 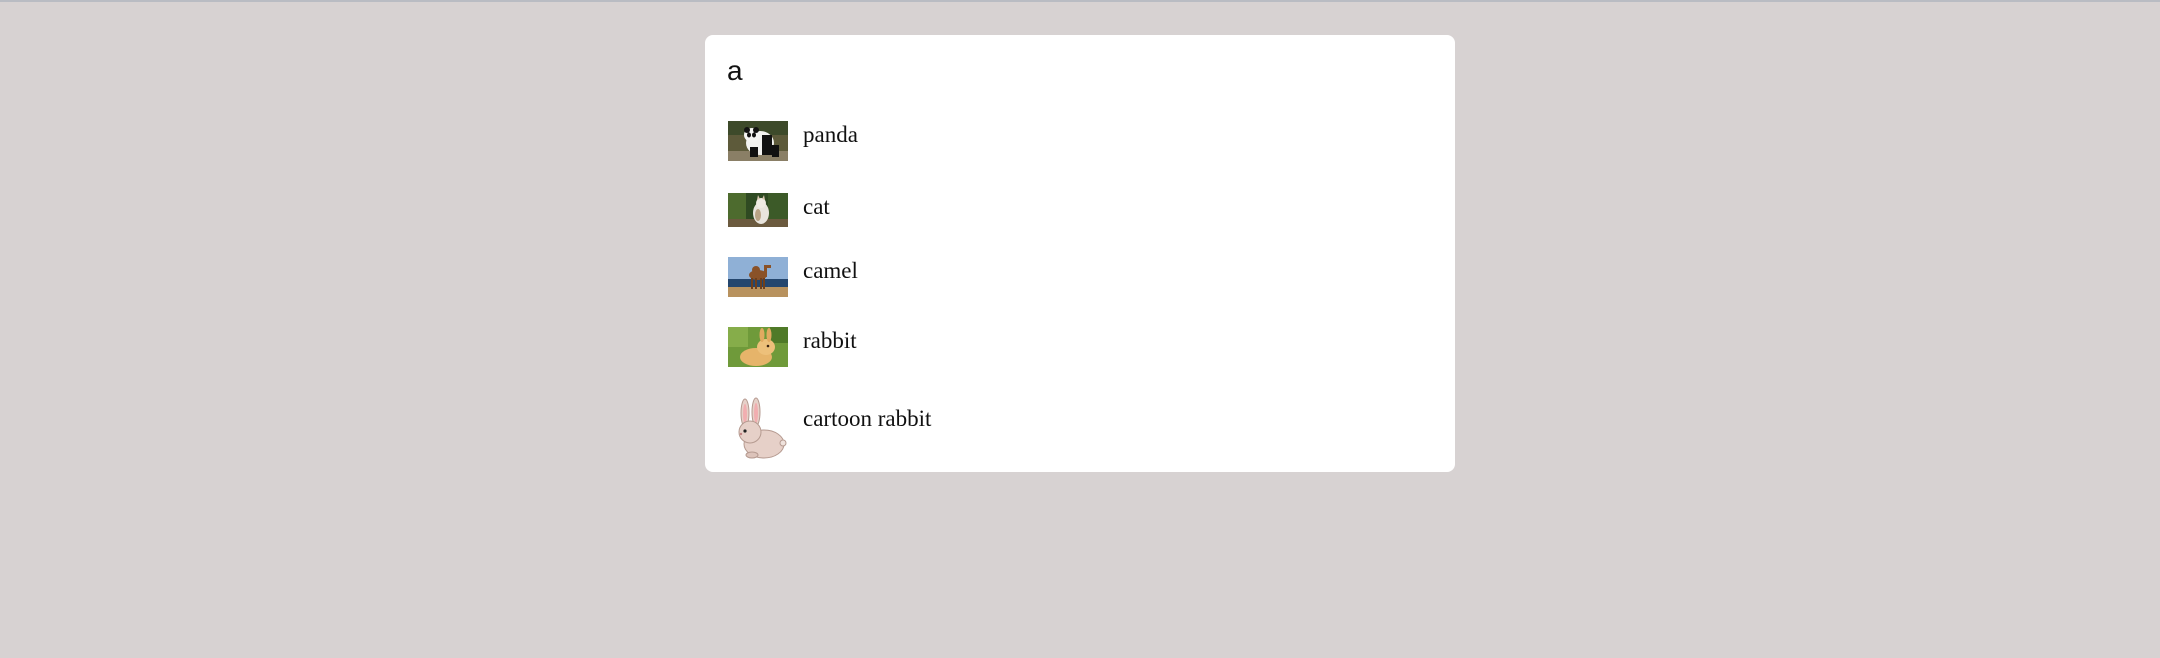 What do you see at coordinates (1080, 1) in the screenshot?
I see `window-top-border` at bounding box center [1080, 1].